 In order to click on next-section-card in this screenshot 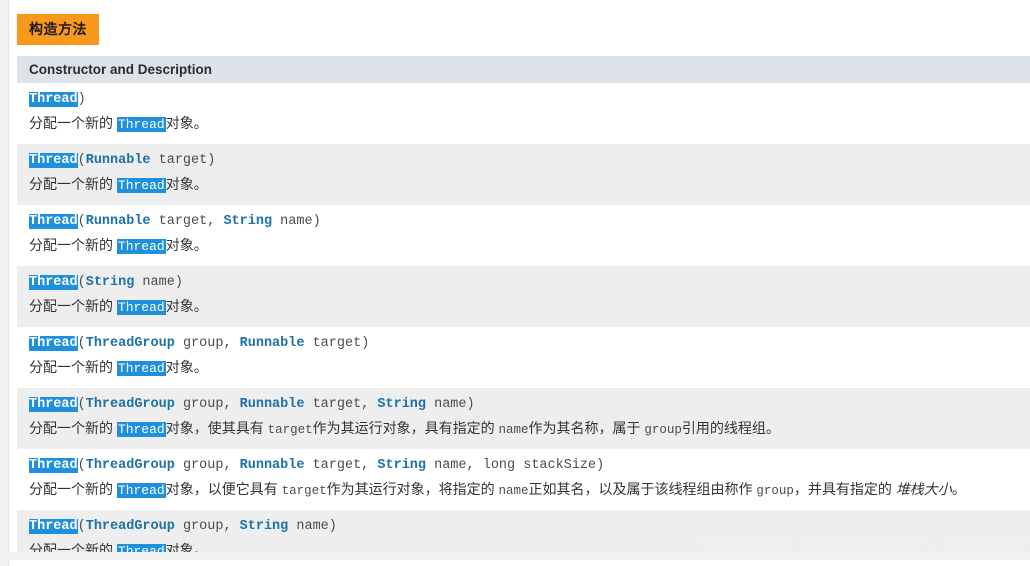, I will do `click(519, 563)`.